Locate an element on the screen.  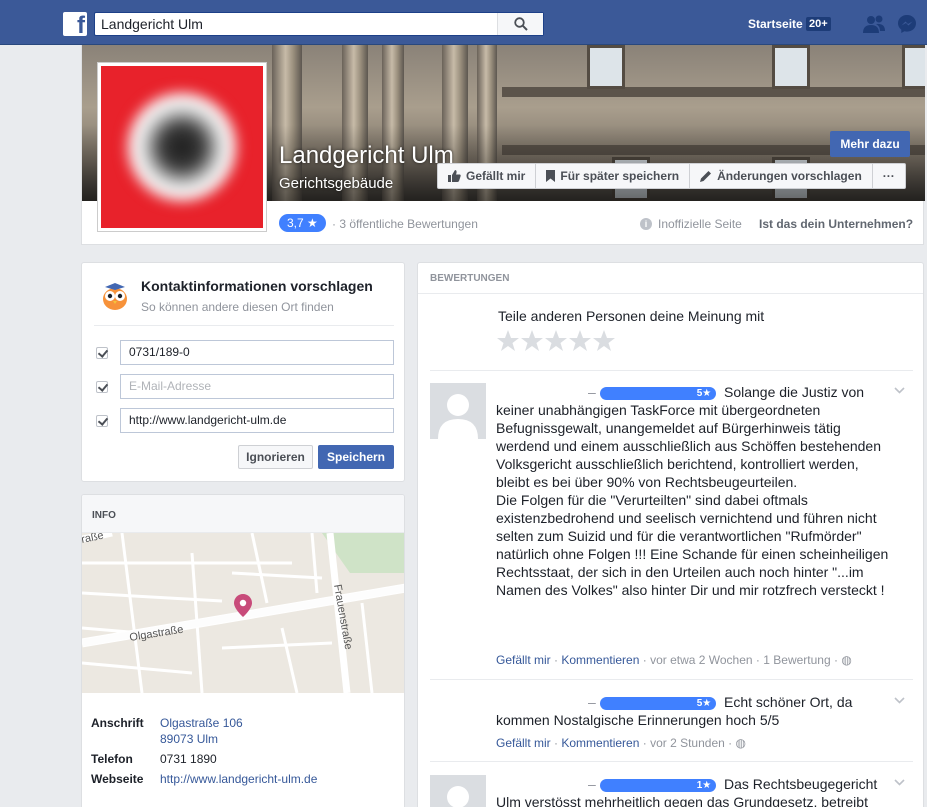
info-title: INFO is located at coordinates (104, 515).